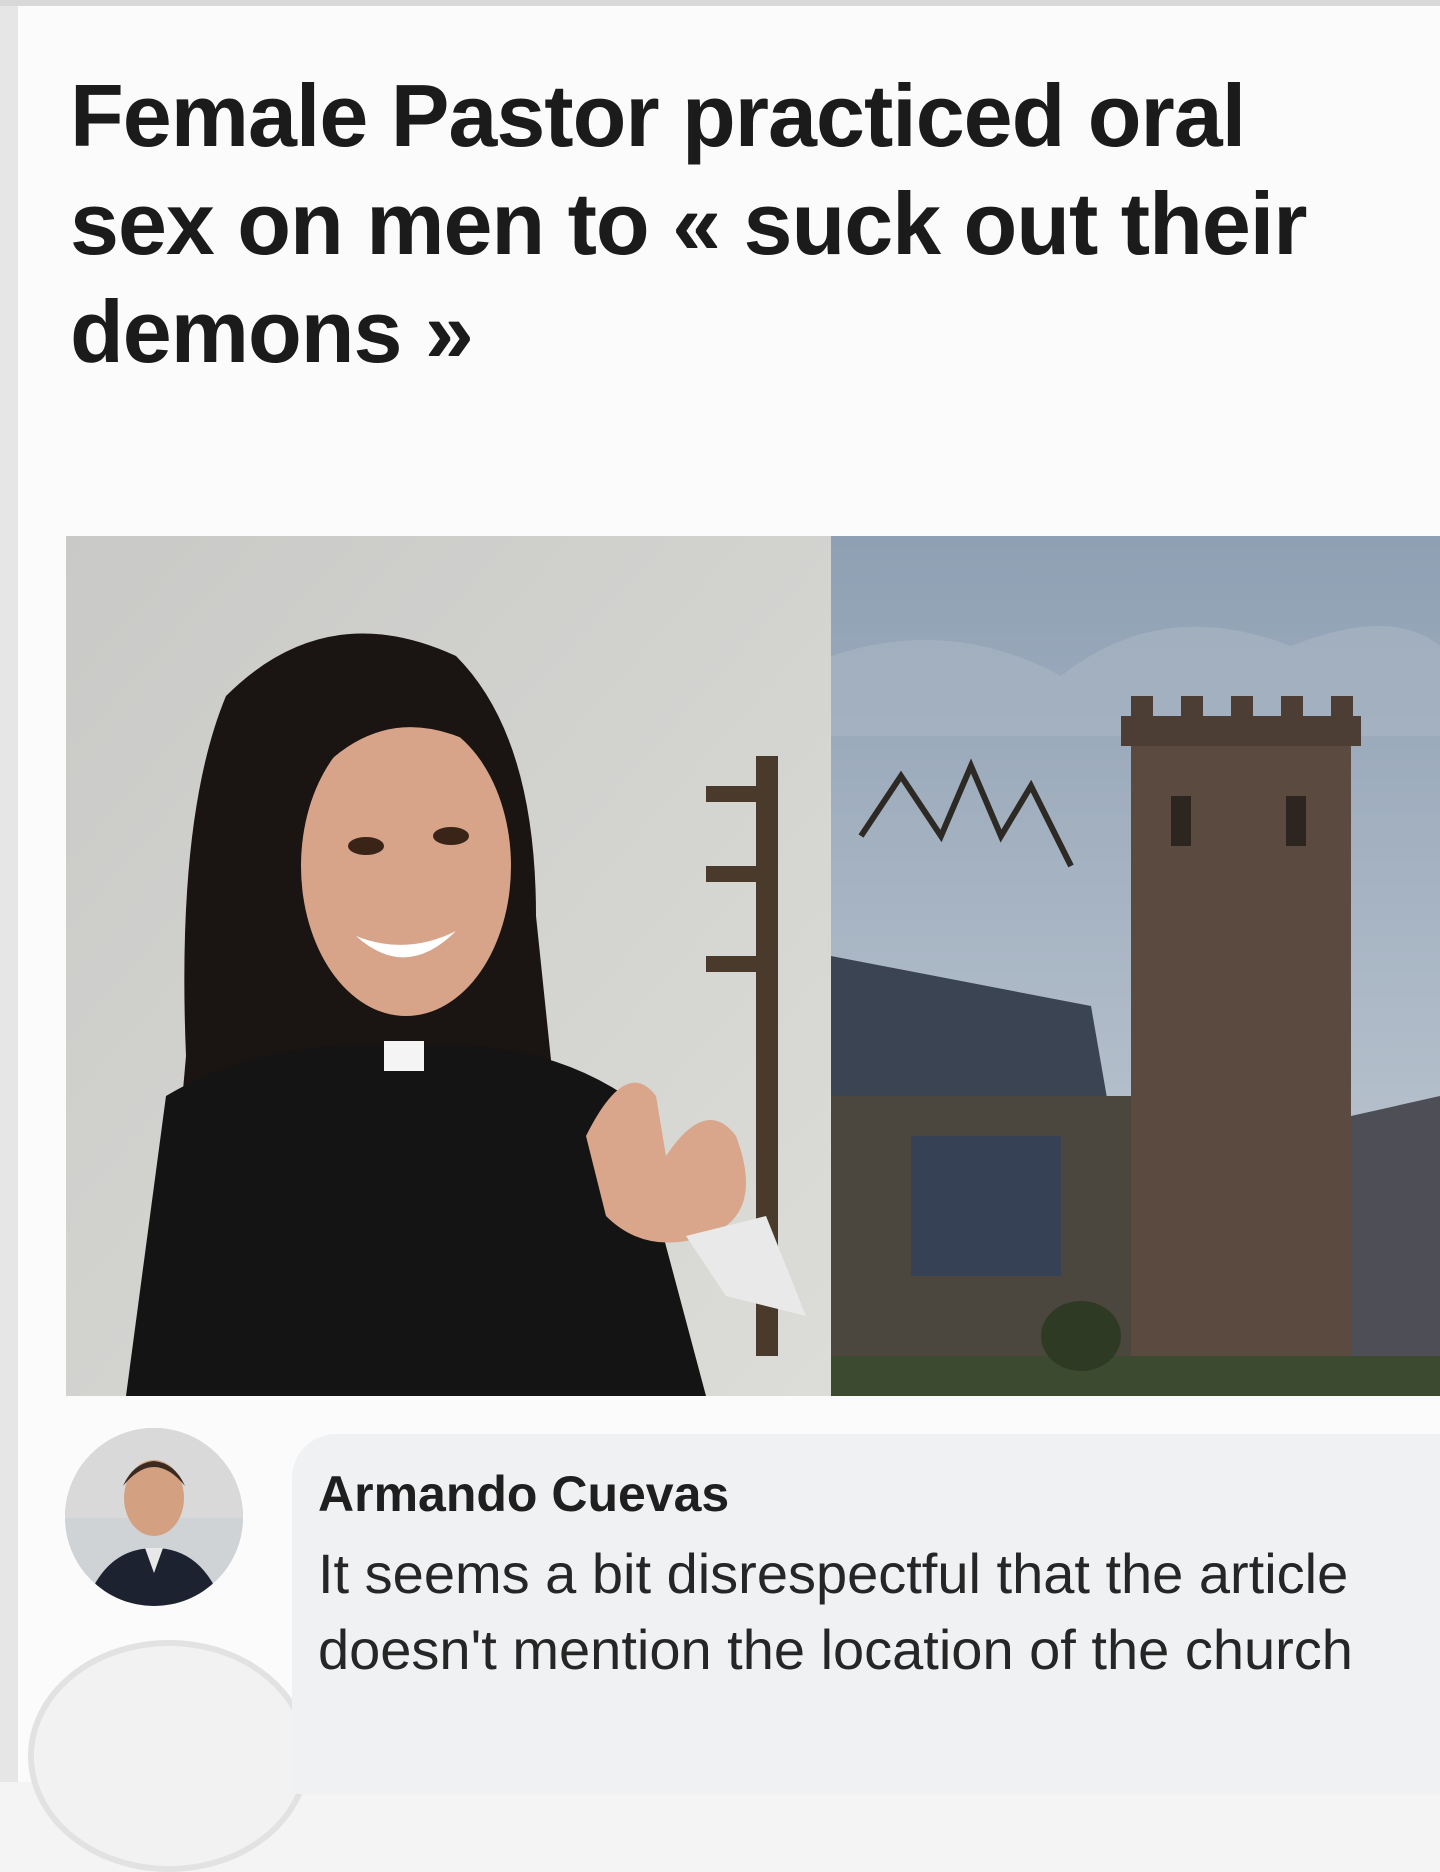 Image resolution: width=1440 pixels, height=1872 pixels. I want to click on top-border, so click(720, 3).